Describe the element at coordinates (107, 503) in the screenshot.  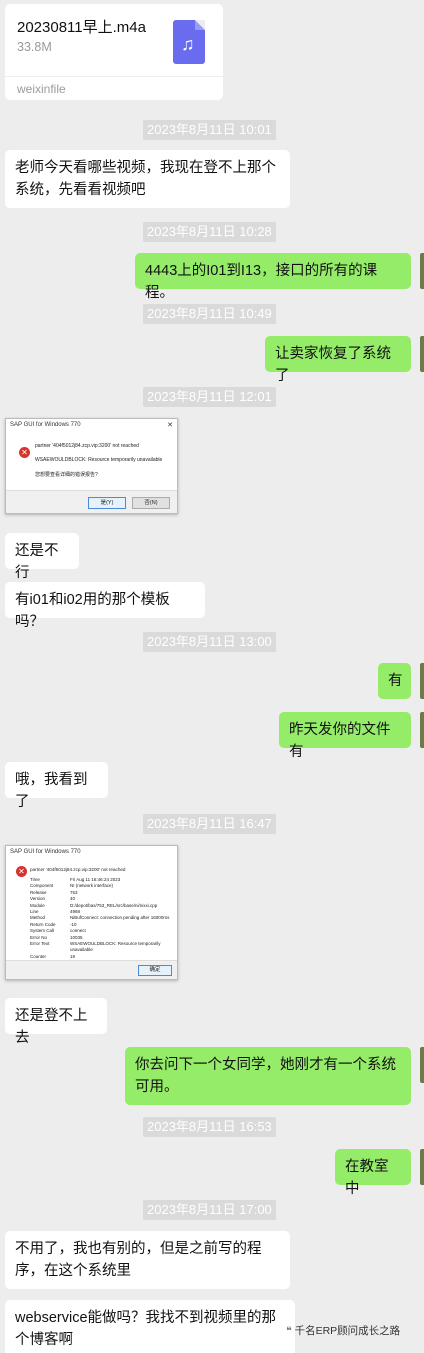
I see `yes-button: 是(Y)` at that location.